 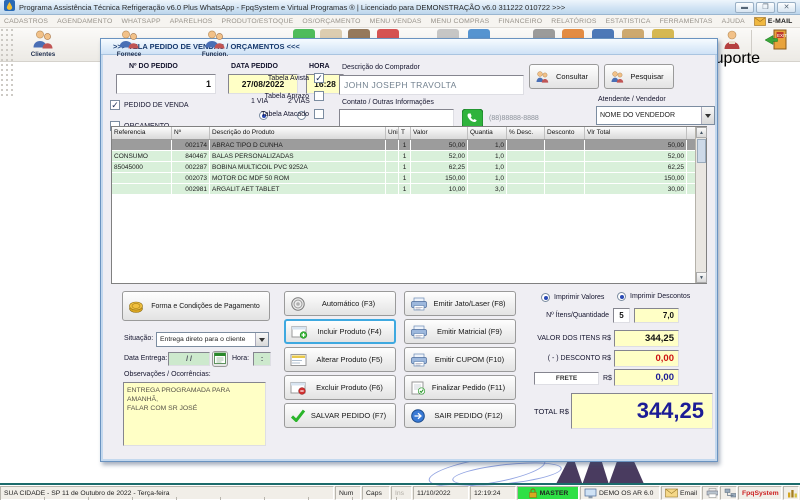 What do you see at coordinates (646, 358) in the screenshot?
I see `desconto-field: 0,00` at bounding box center [646, 358].